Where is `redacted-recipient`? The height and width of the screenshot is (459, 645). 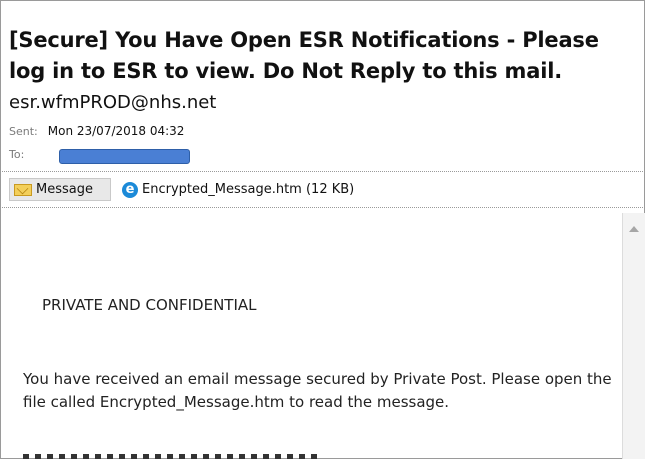 redacted-recipient is located at coordinates (124, 156).